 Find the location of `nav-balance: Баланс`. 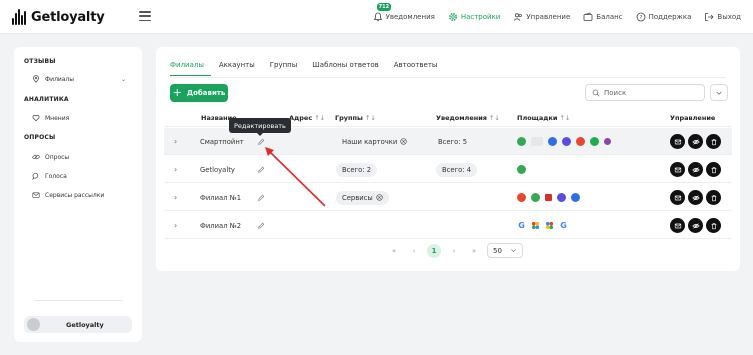

nav-balance: Баланс is located at coordinates (603, 17).